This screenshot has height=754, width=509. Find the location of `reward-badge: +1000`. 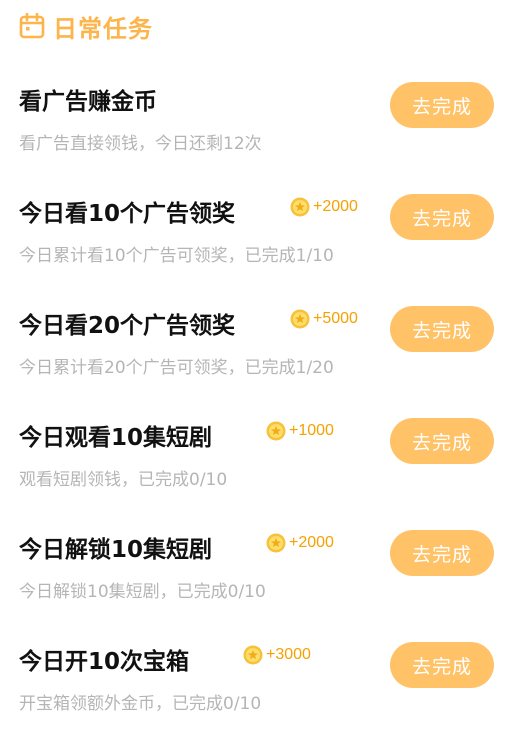

reward-badge: +1000 is located at coordinates (300, 431).